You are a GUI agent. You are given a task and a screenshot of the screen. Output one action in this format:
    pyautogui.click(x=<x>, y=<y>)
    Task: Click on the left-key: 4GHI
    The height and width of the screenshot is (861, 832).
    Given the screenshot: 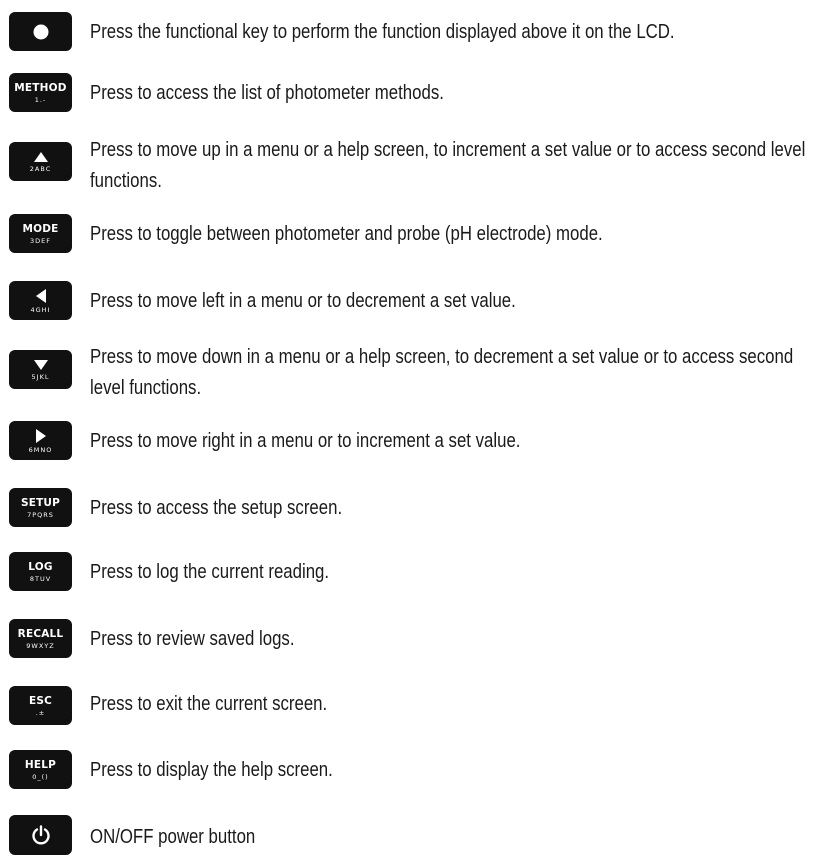 What is the action you would take?
    pyautogui.click(x=40, y=300)
    